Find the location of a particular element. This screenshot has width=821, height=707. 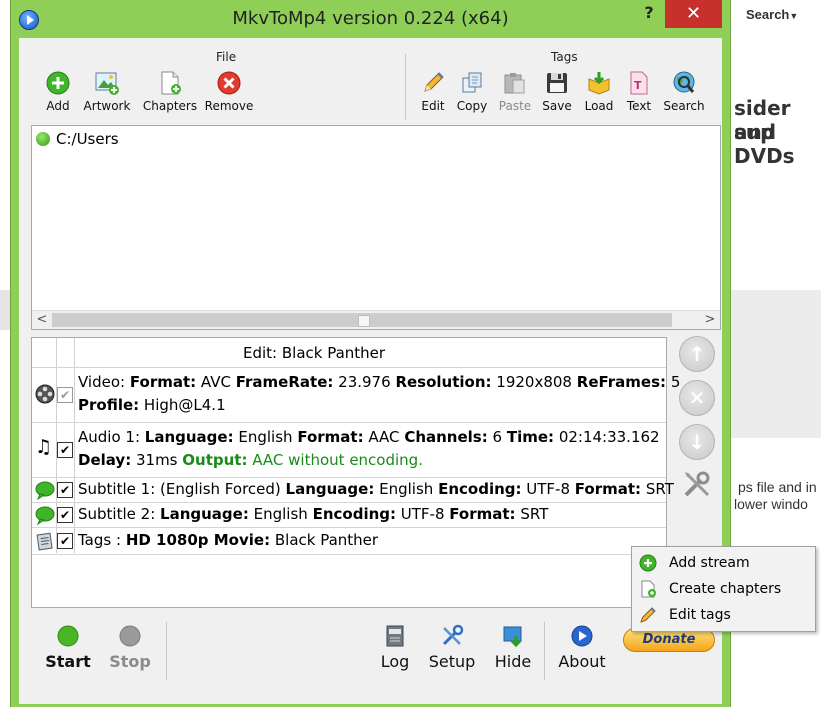

setup-button: Setup is located at coordinates (452, 647).